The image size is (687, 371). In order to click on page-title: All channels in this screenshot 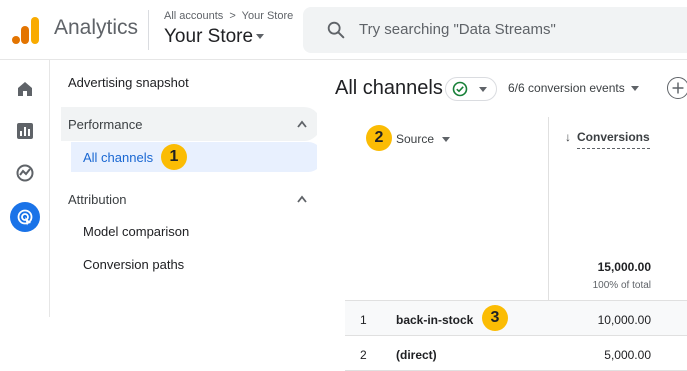, I will do `click(389, 88)`.